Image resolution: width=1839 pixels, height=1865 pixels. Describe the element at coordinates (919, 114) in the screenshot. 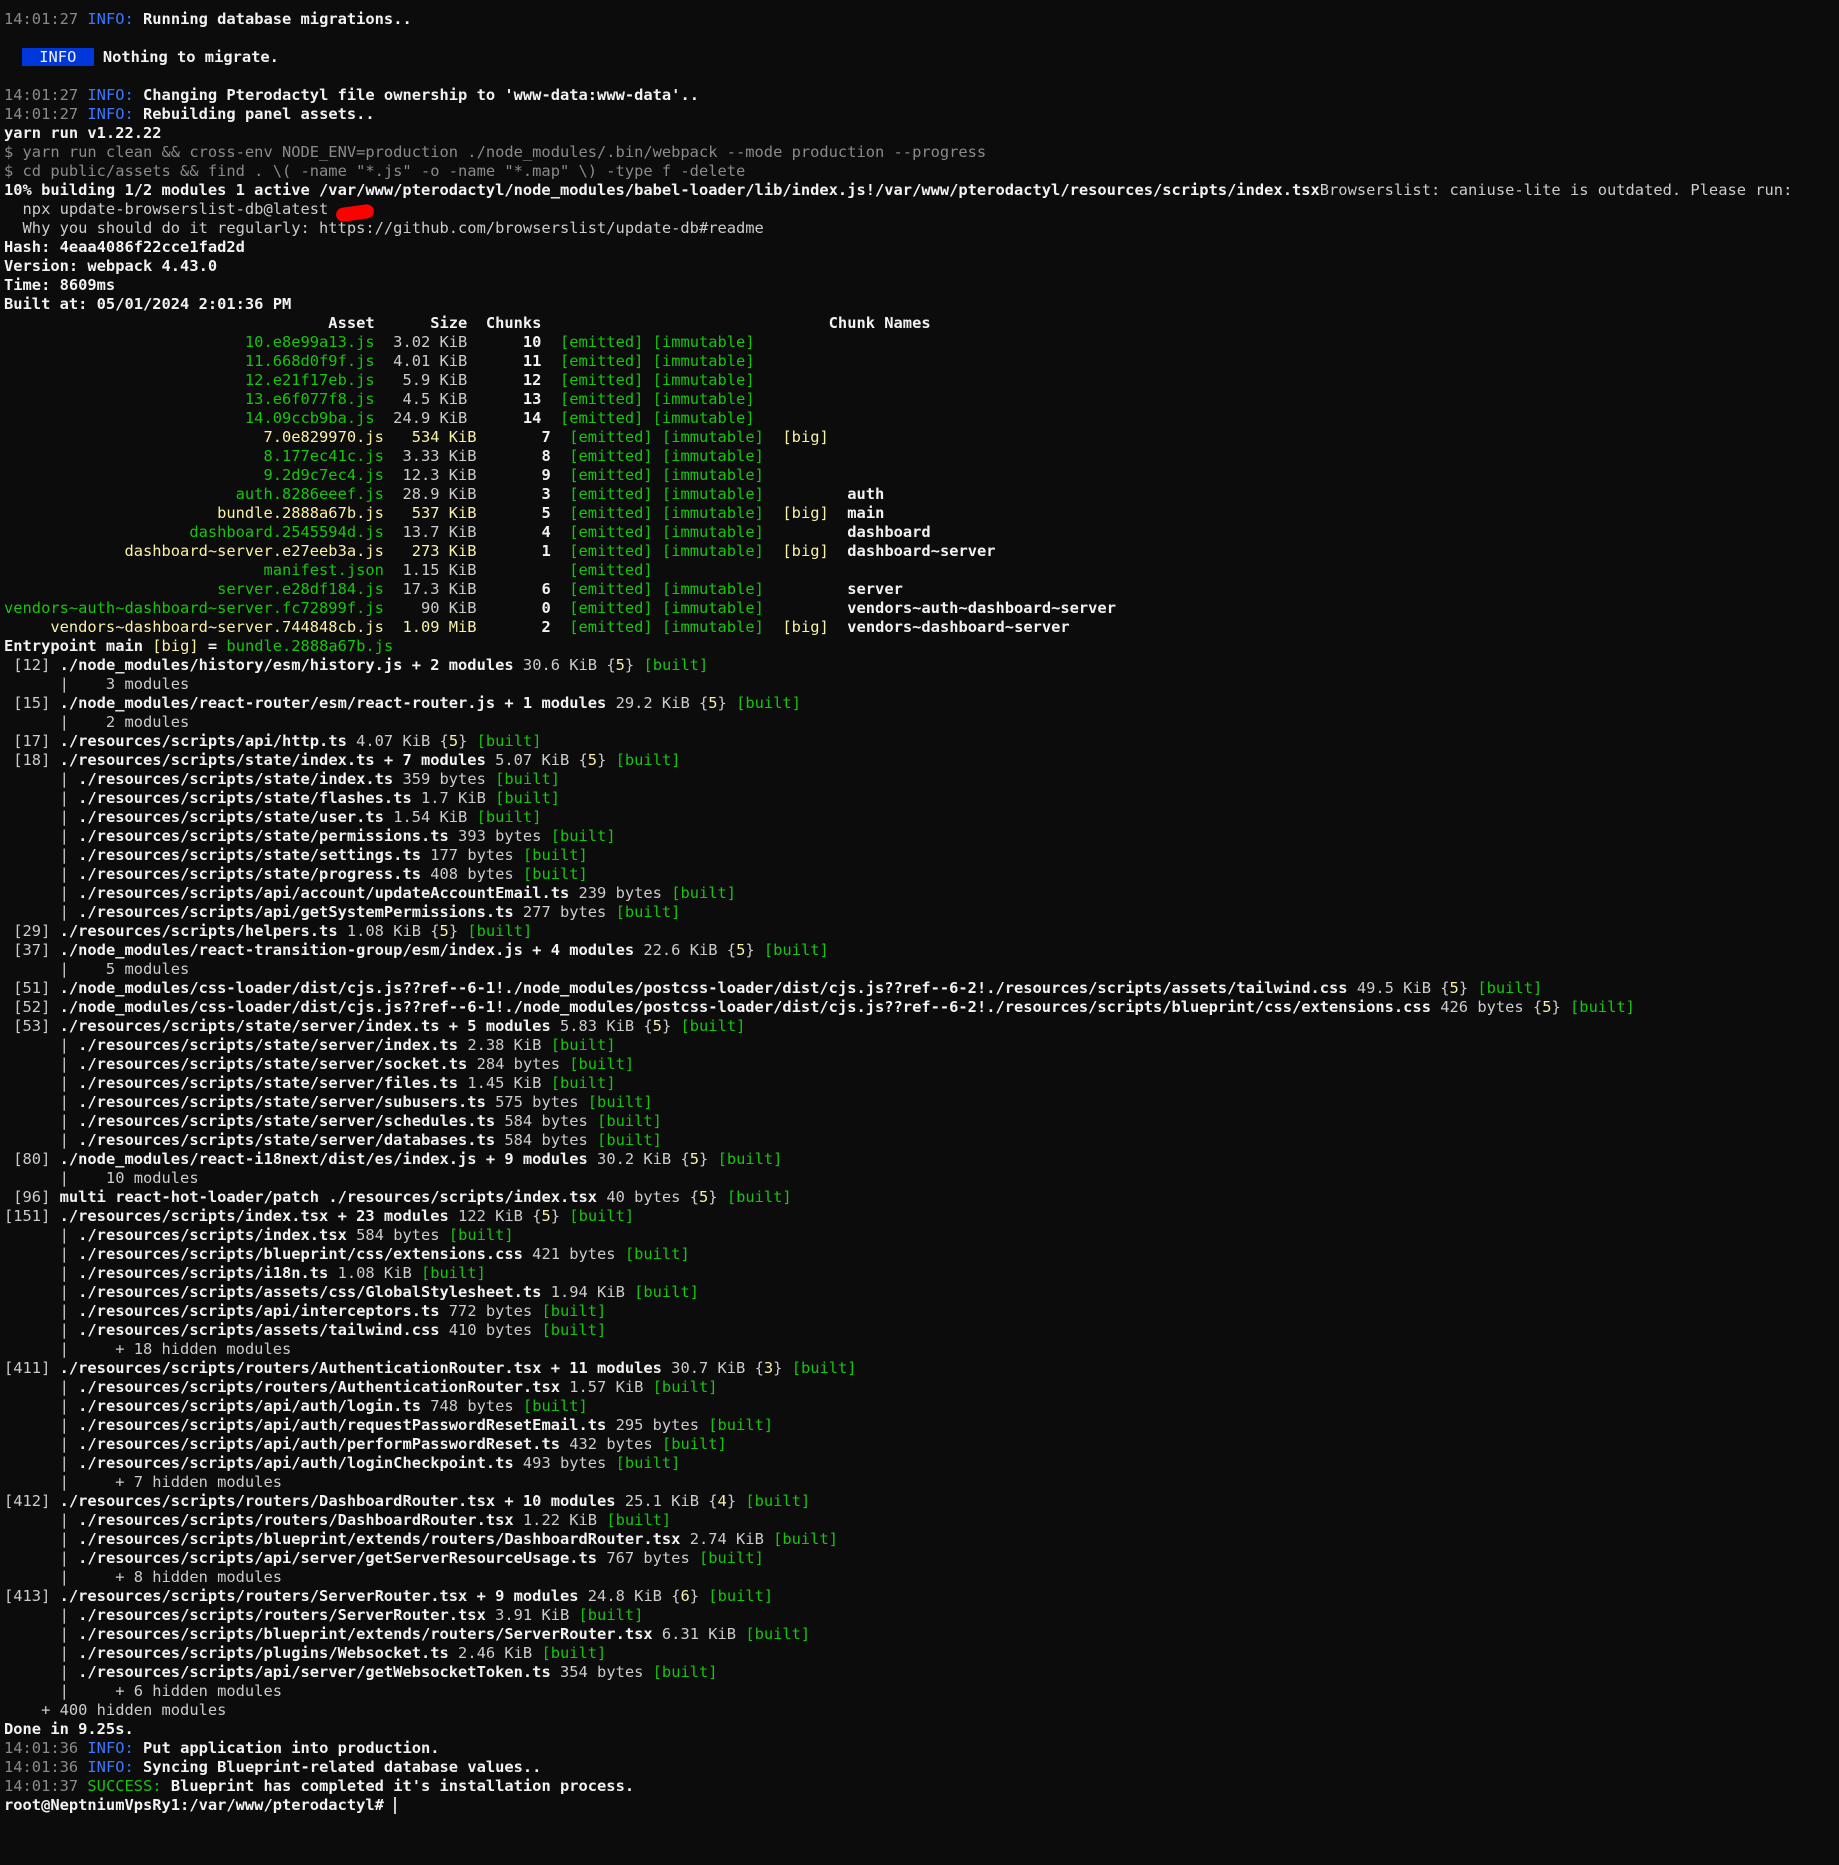

I see `terminal-line: 14:01:27 INFO: Rebuilding panel assets..` at that location.